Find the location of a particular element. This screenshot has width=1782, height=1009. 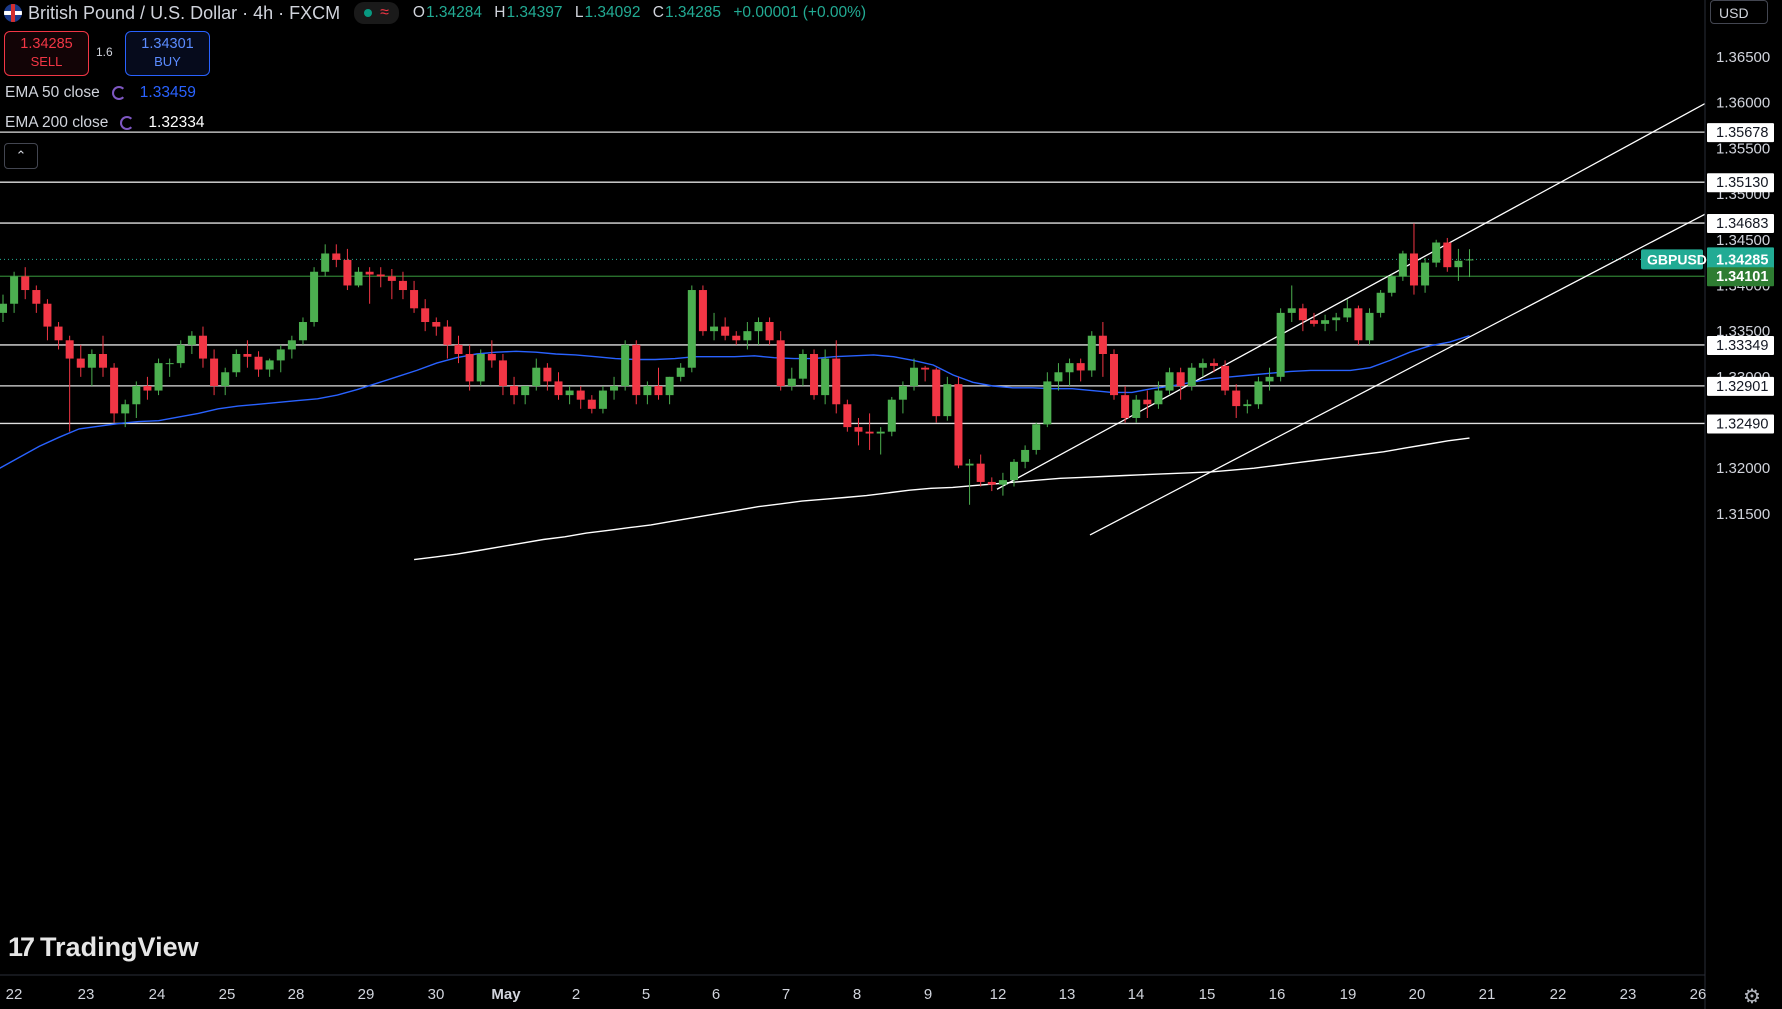

y-tick-label: 1.32000 is located at coordinates (1743, 468).